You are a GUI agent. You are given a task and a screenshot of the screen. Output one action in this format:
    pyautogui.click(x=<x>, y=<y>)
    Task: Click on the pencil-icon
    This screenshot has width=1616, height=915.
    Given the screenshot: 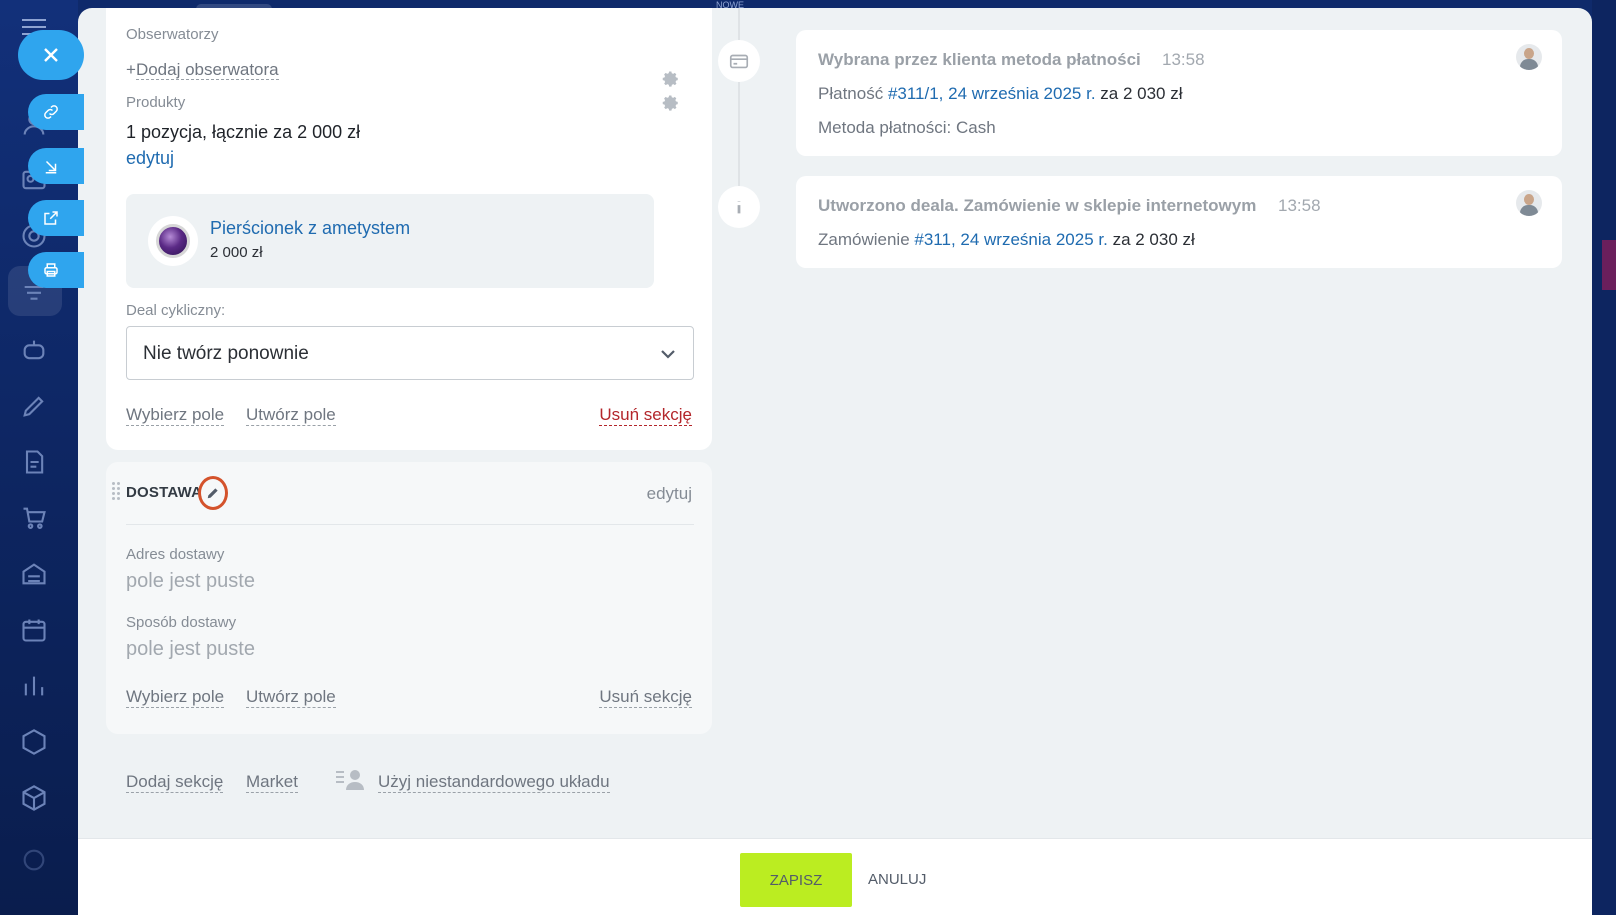 What is the action you would take?
    pyautogui.click(x=212, y=493)
    